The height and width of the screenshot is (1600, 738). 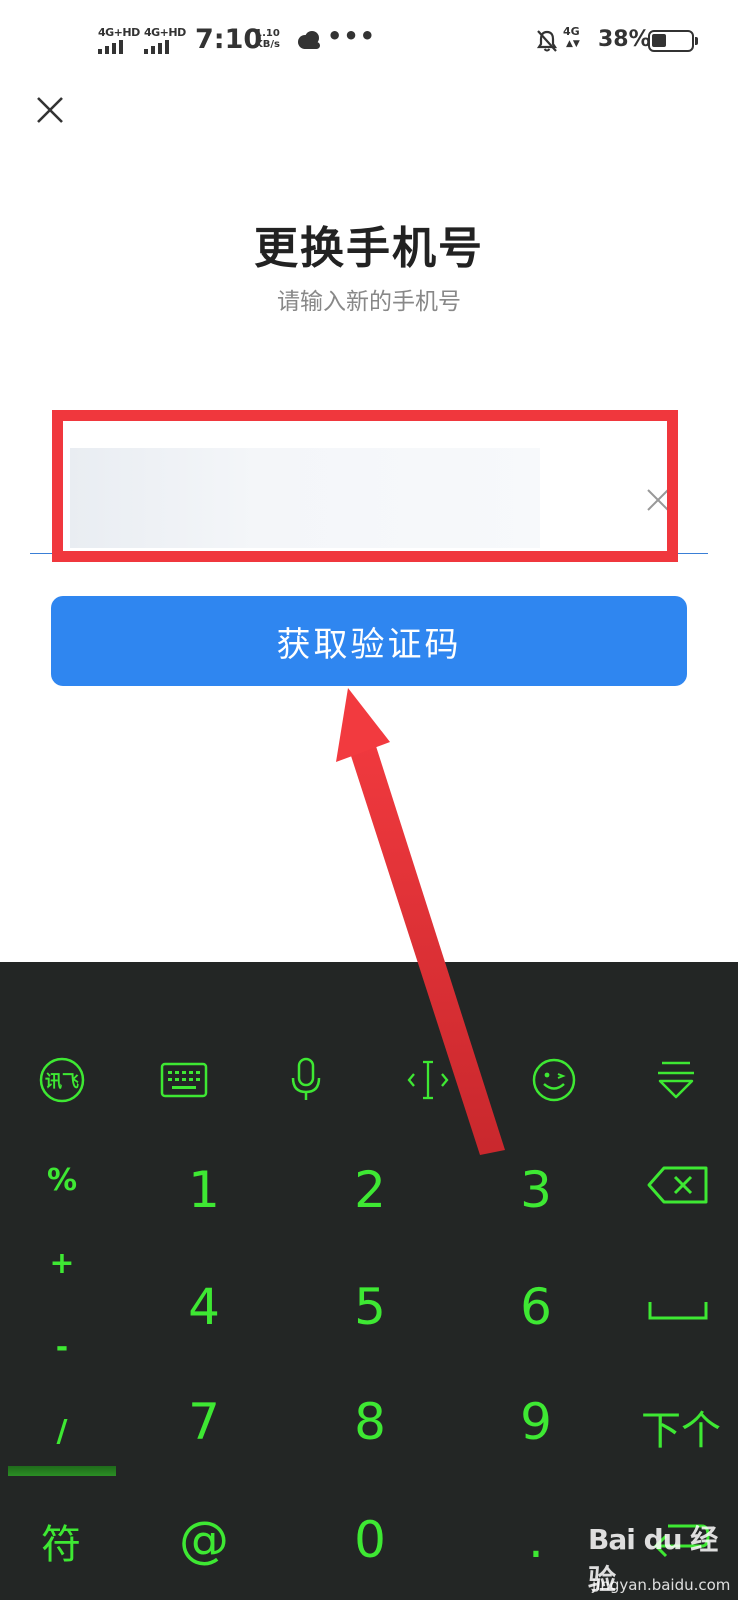 What do you see at coordinates (306, 1080) in the screenshot?
I see `microphone-icon` at bounding box center [306, 1080].